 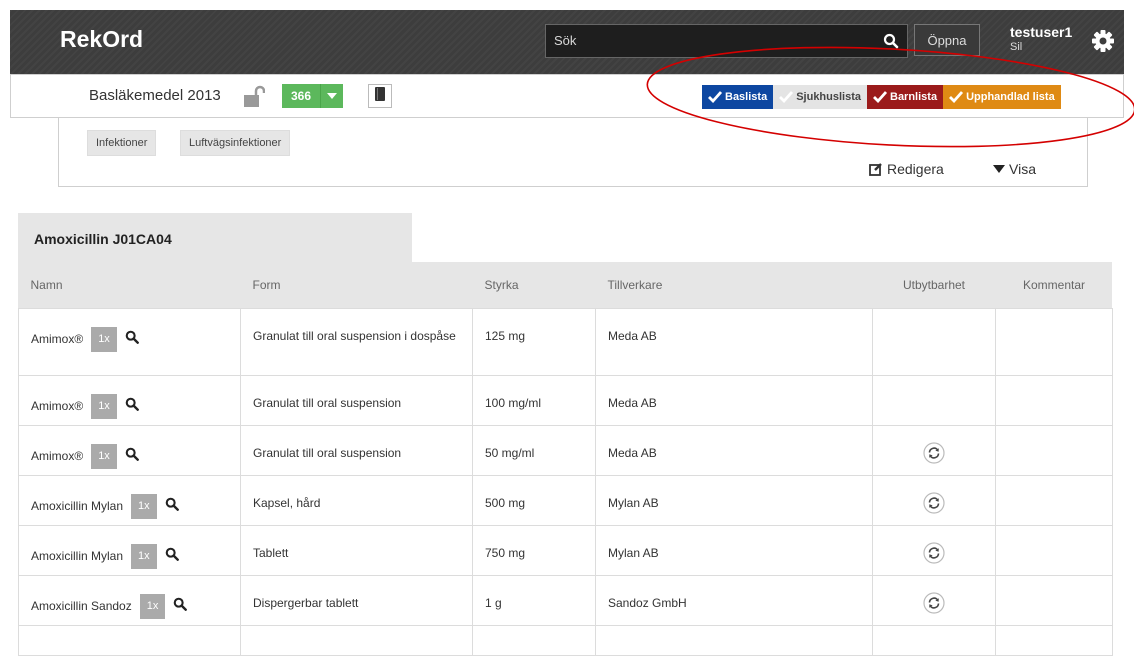 What do you see at coordinates (534, 450) in the screenshot?
I see `strength-cell: 50 mg/ml` at bounding box center [534, 450].